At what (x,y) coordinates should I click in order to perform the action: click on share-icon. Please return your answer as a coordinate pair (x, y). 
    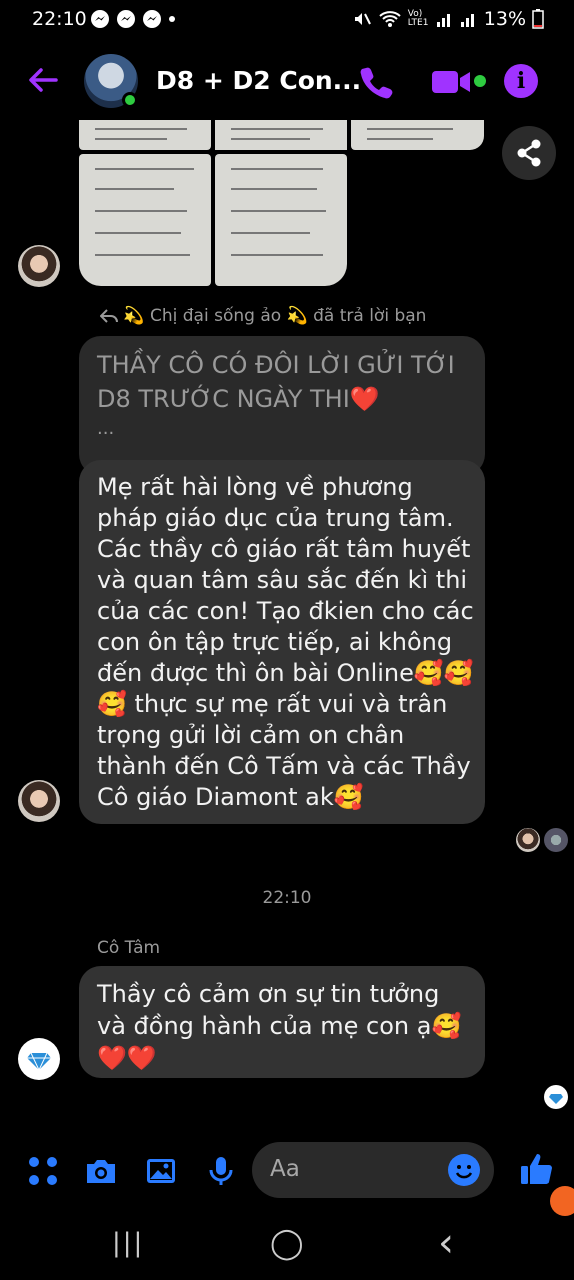
    Looking at the image, I should click on (529, 153).